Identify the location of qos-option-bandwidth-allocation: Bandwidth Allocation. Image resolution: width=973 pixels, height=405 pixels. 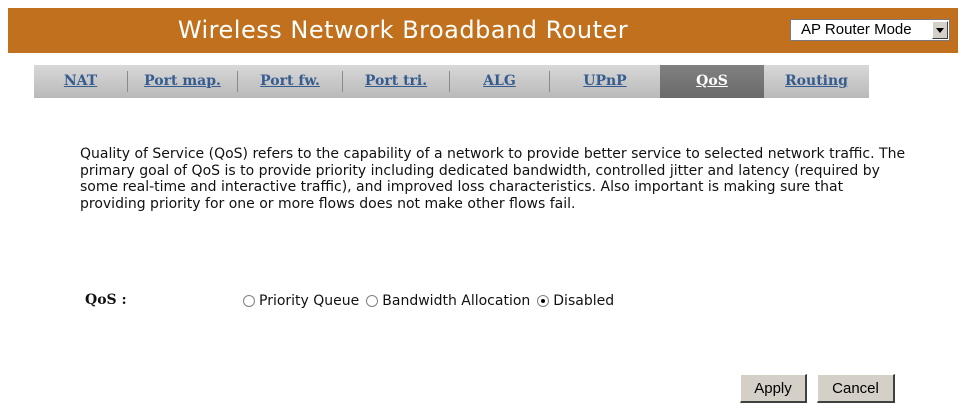
(448, 301).